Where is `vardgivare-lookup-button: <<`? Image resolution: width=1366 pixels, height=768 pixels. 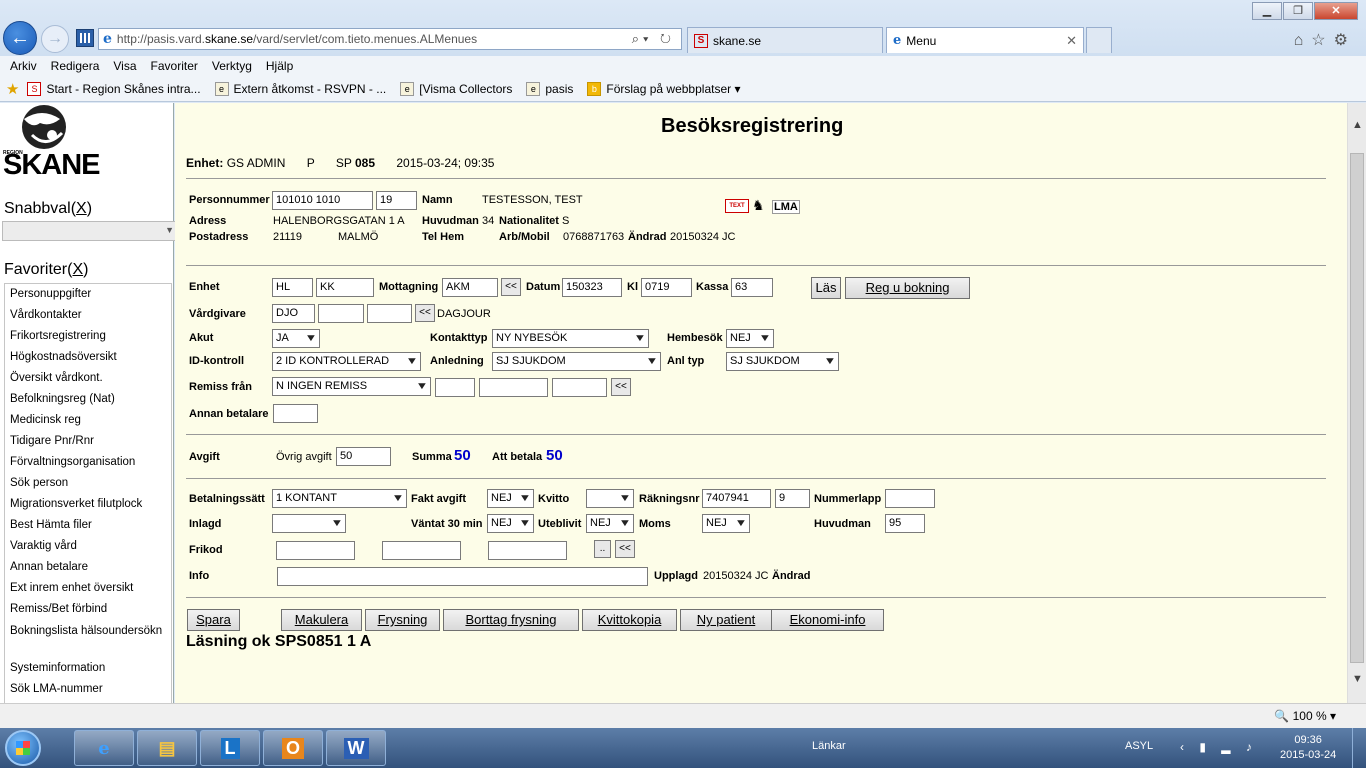 vardgivare-lookup-button: << is located at coordinates (425, 313).